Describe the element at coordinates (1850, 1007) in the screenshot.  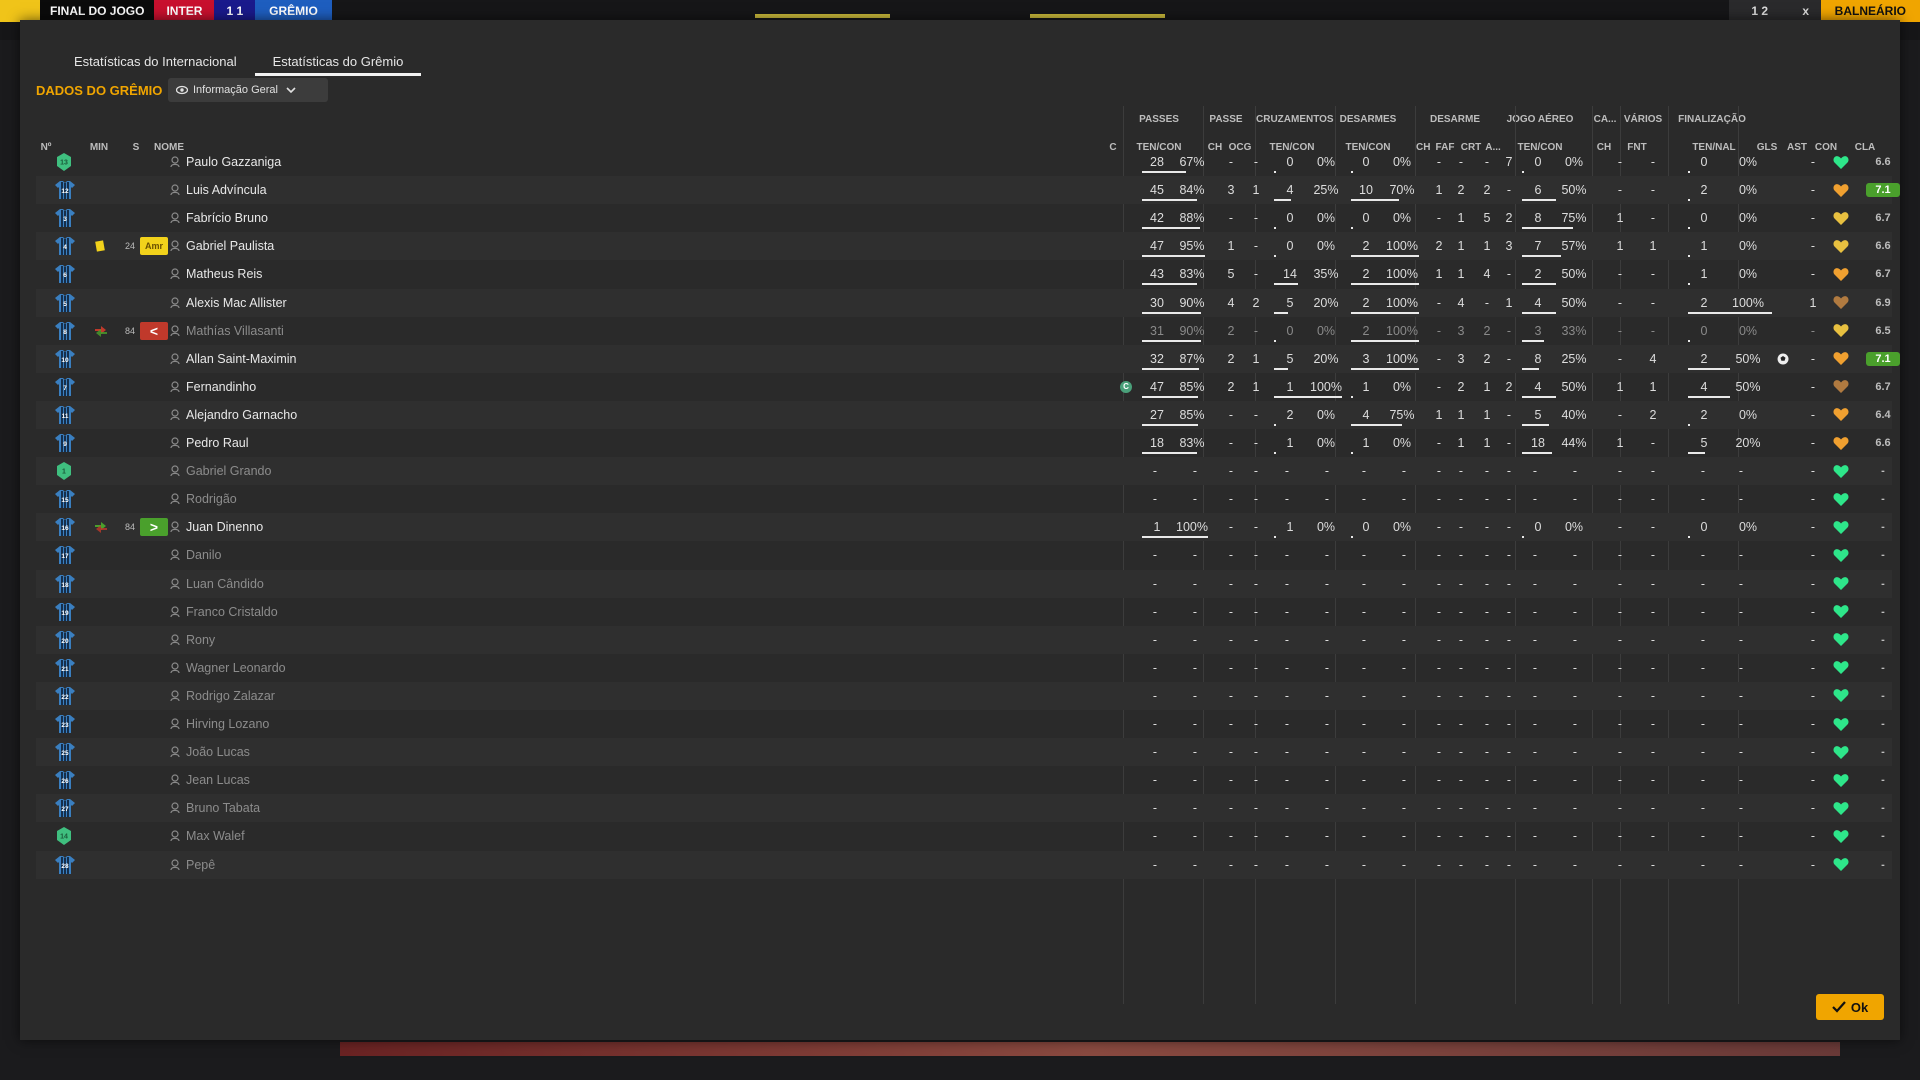
I see `ok-button: Ok` at that location.